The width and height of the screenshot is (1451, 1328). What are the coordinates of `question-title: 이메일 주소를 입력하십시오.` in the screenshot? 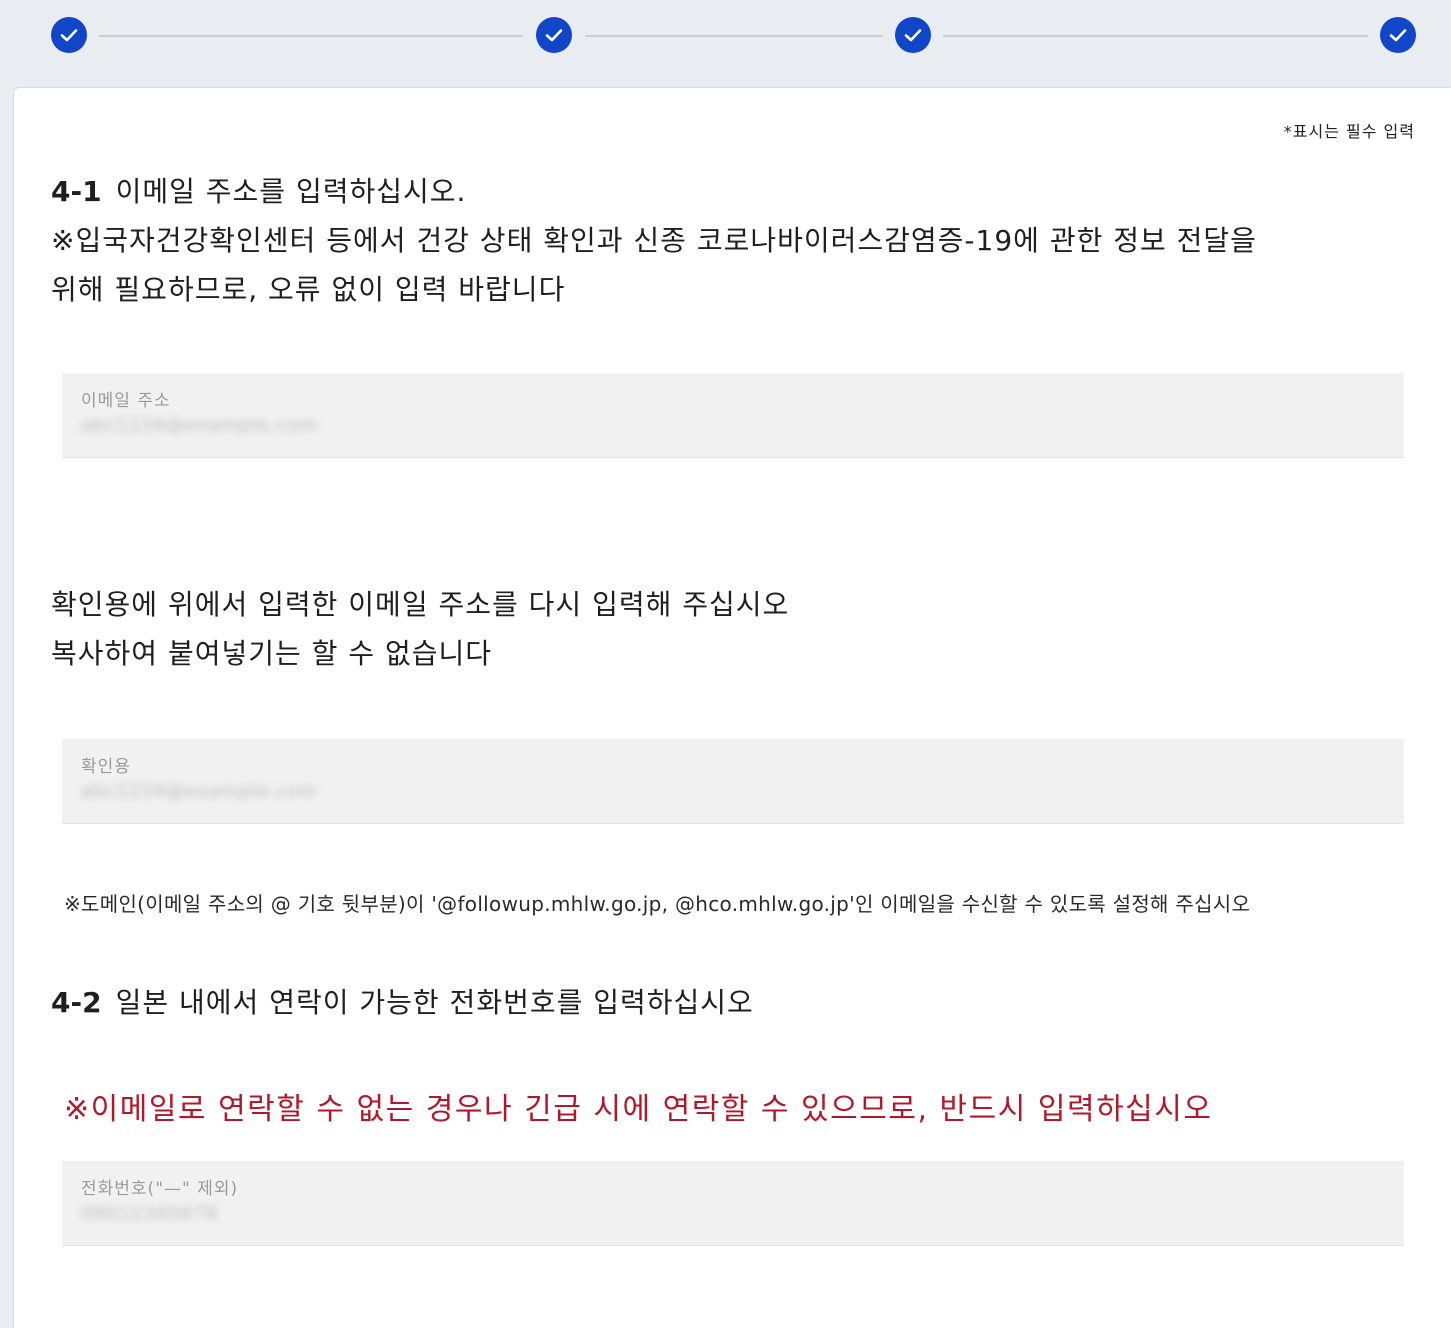 It's located at (291, 191).